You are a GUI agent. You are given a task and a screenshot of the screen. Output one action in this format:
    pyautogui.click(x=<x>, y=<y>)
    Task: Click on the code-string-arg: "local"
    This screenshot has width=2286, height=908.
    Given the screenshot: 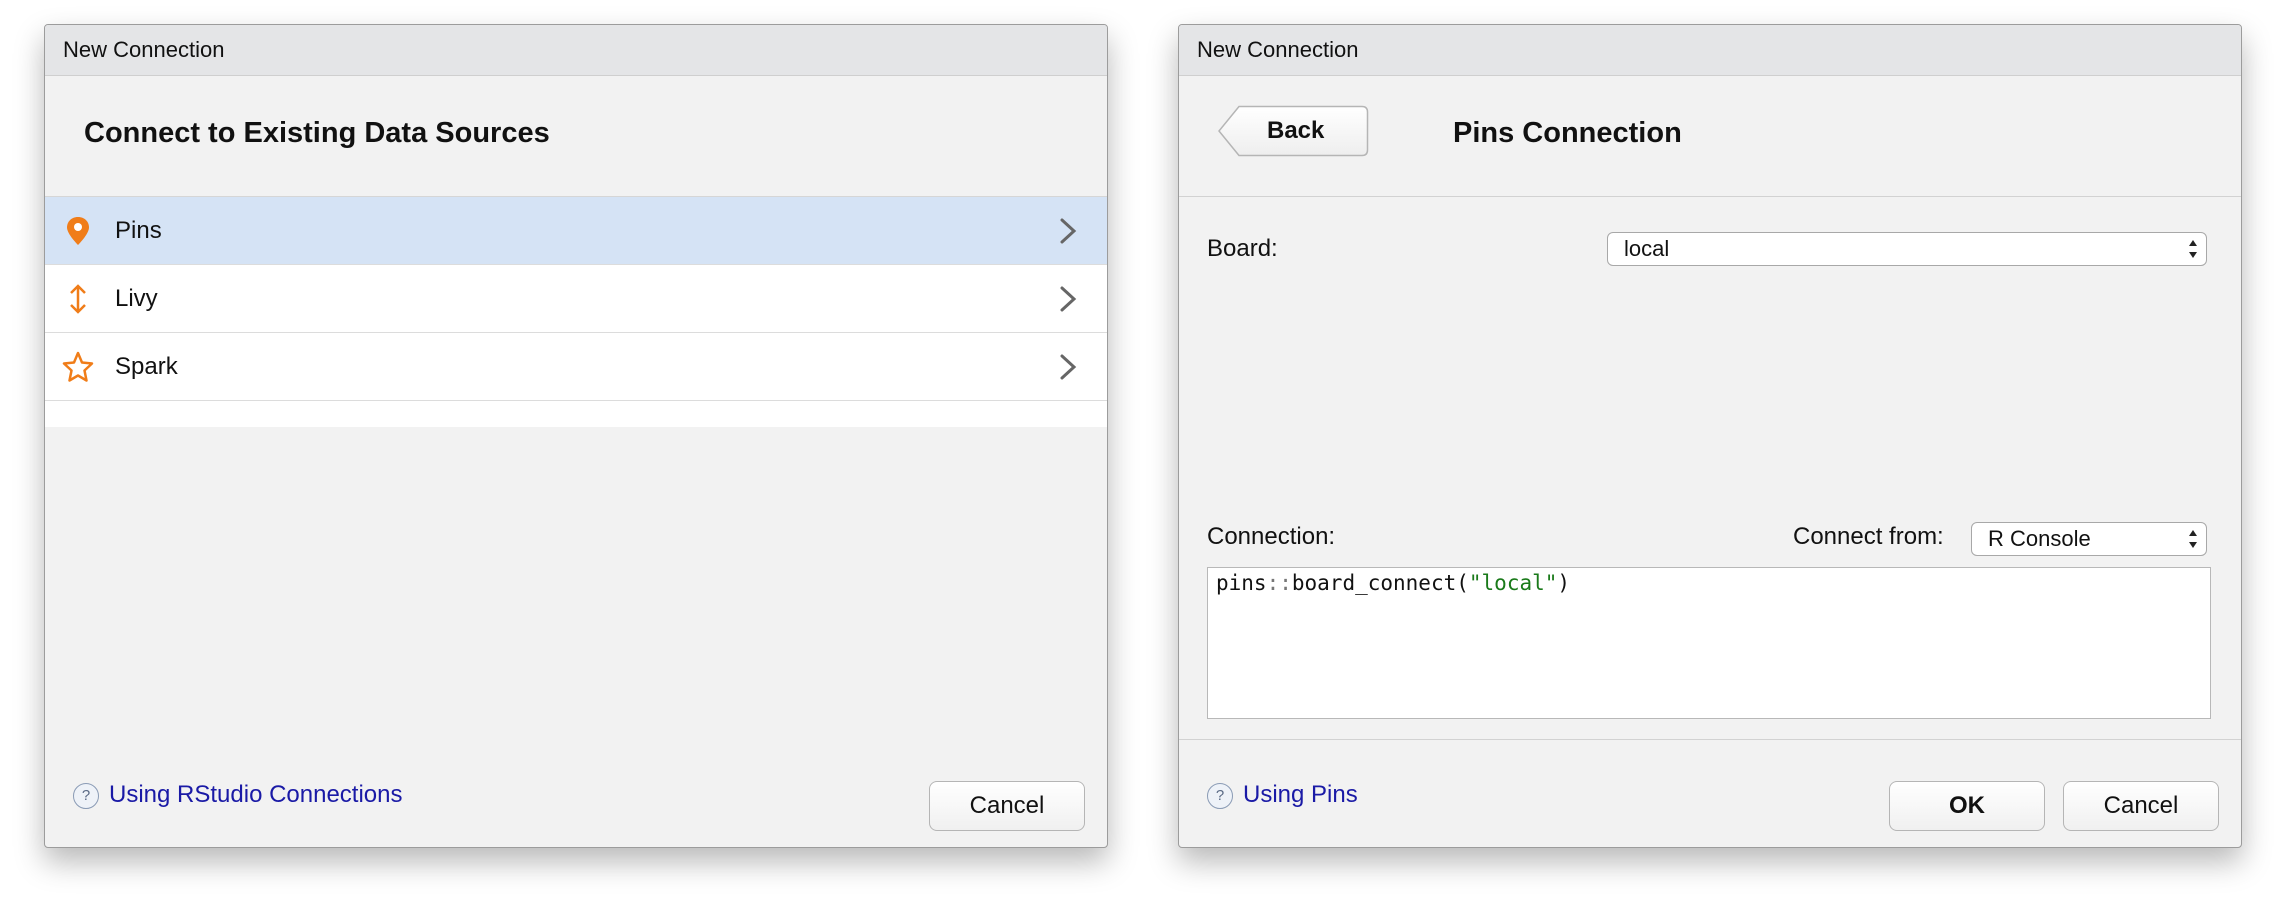 What is the action you would take?
    pyautogui.click(x=1513, y=583)
    